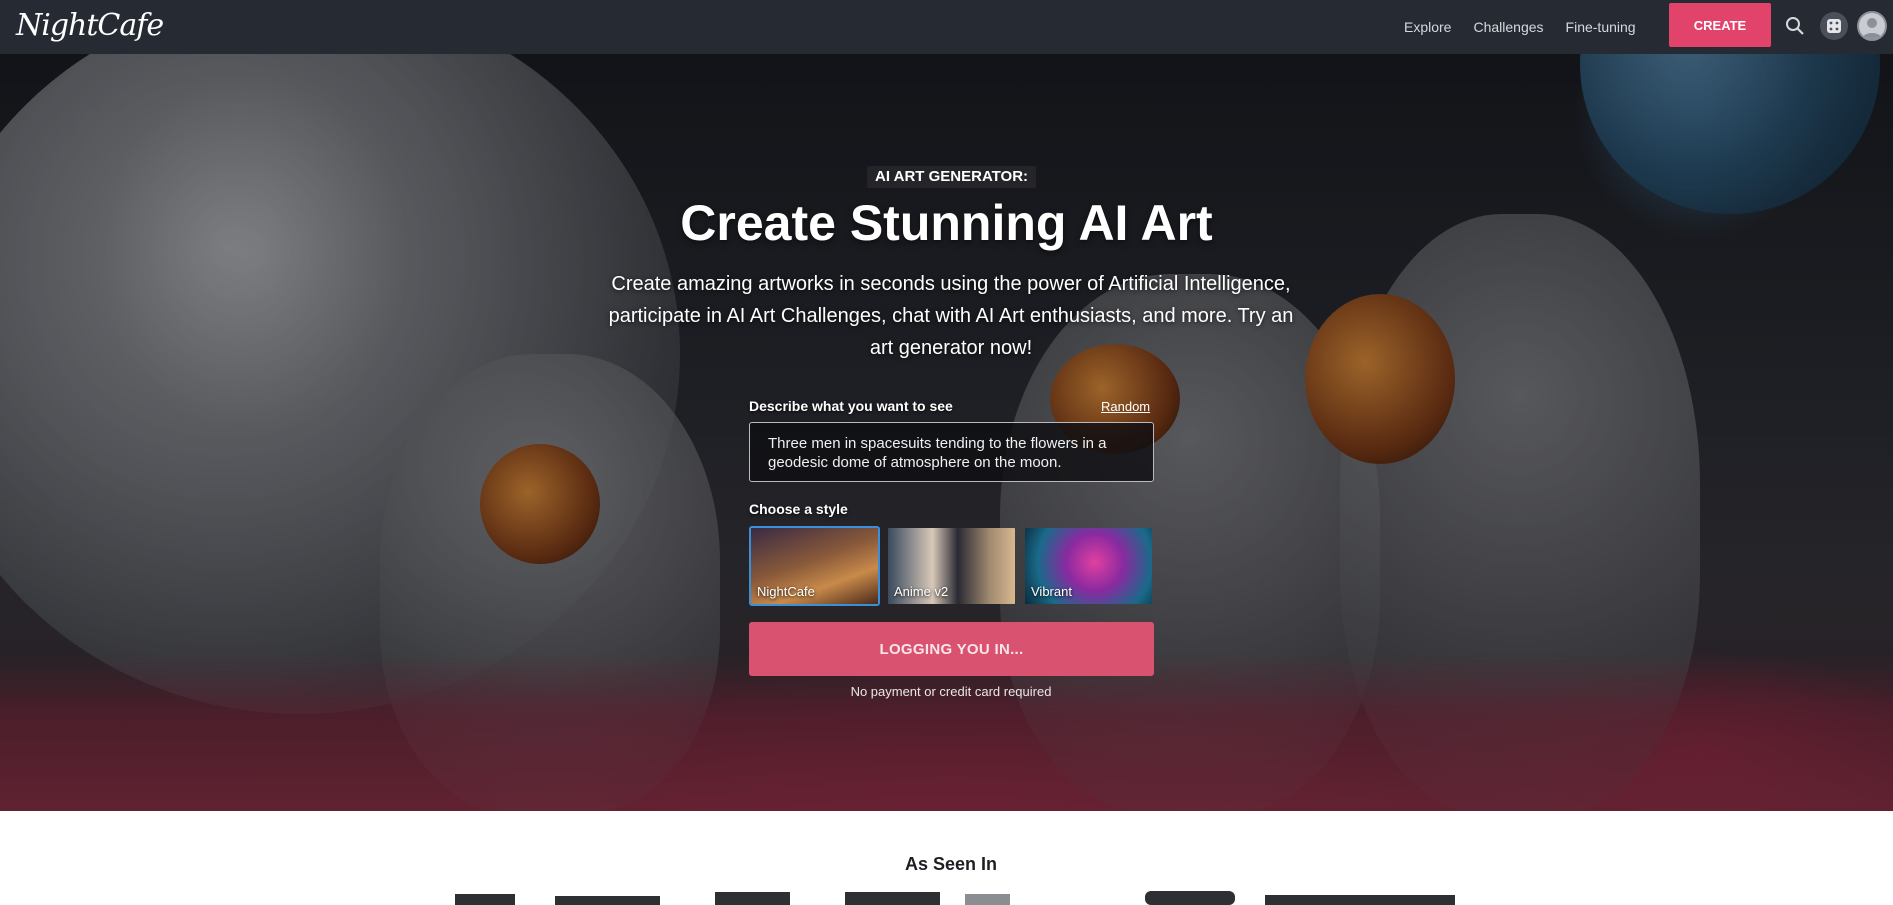 This screenshot has width=1893, height=905. I want to click on search-icon, so click(1795, 26).